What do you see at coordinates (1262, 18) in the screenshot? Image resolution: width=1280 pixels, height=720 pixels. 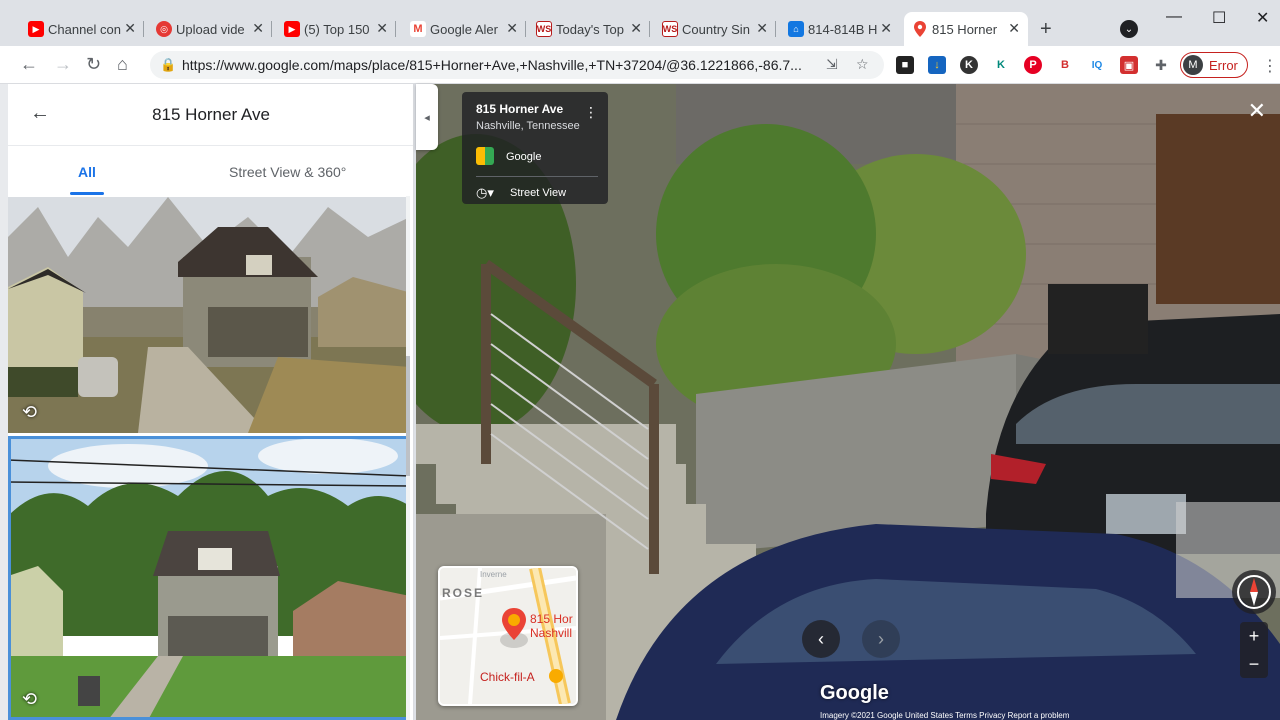 I see `close-window-icon: ✕` at bounding box center [1262, 18].